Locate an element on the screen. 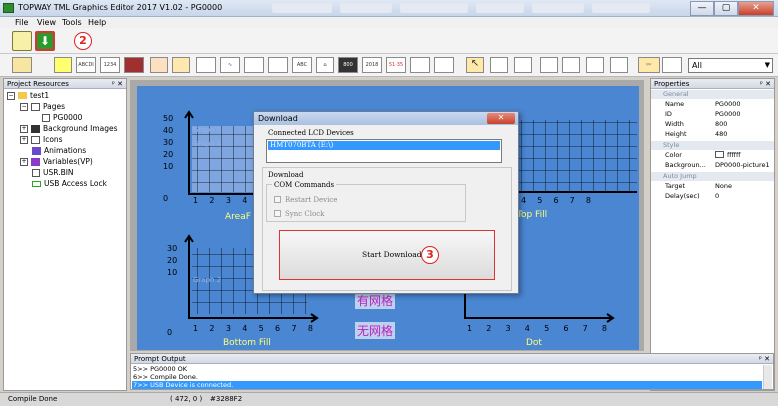 The height and width of the screenshot is (406, 778). align-left-icon is located at coordinates (549, 65).